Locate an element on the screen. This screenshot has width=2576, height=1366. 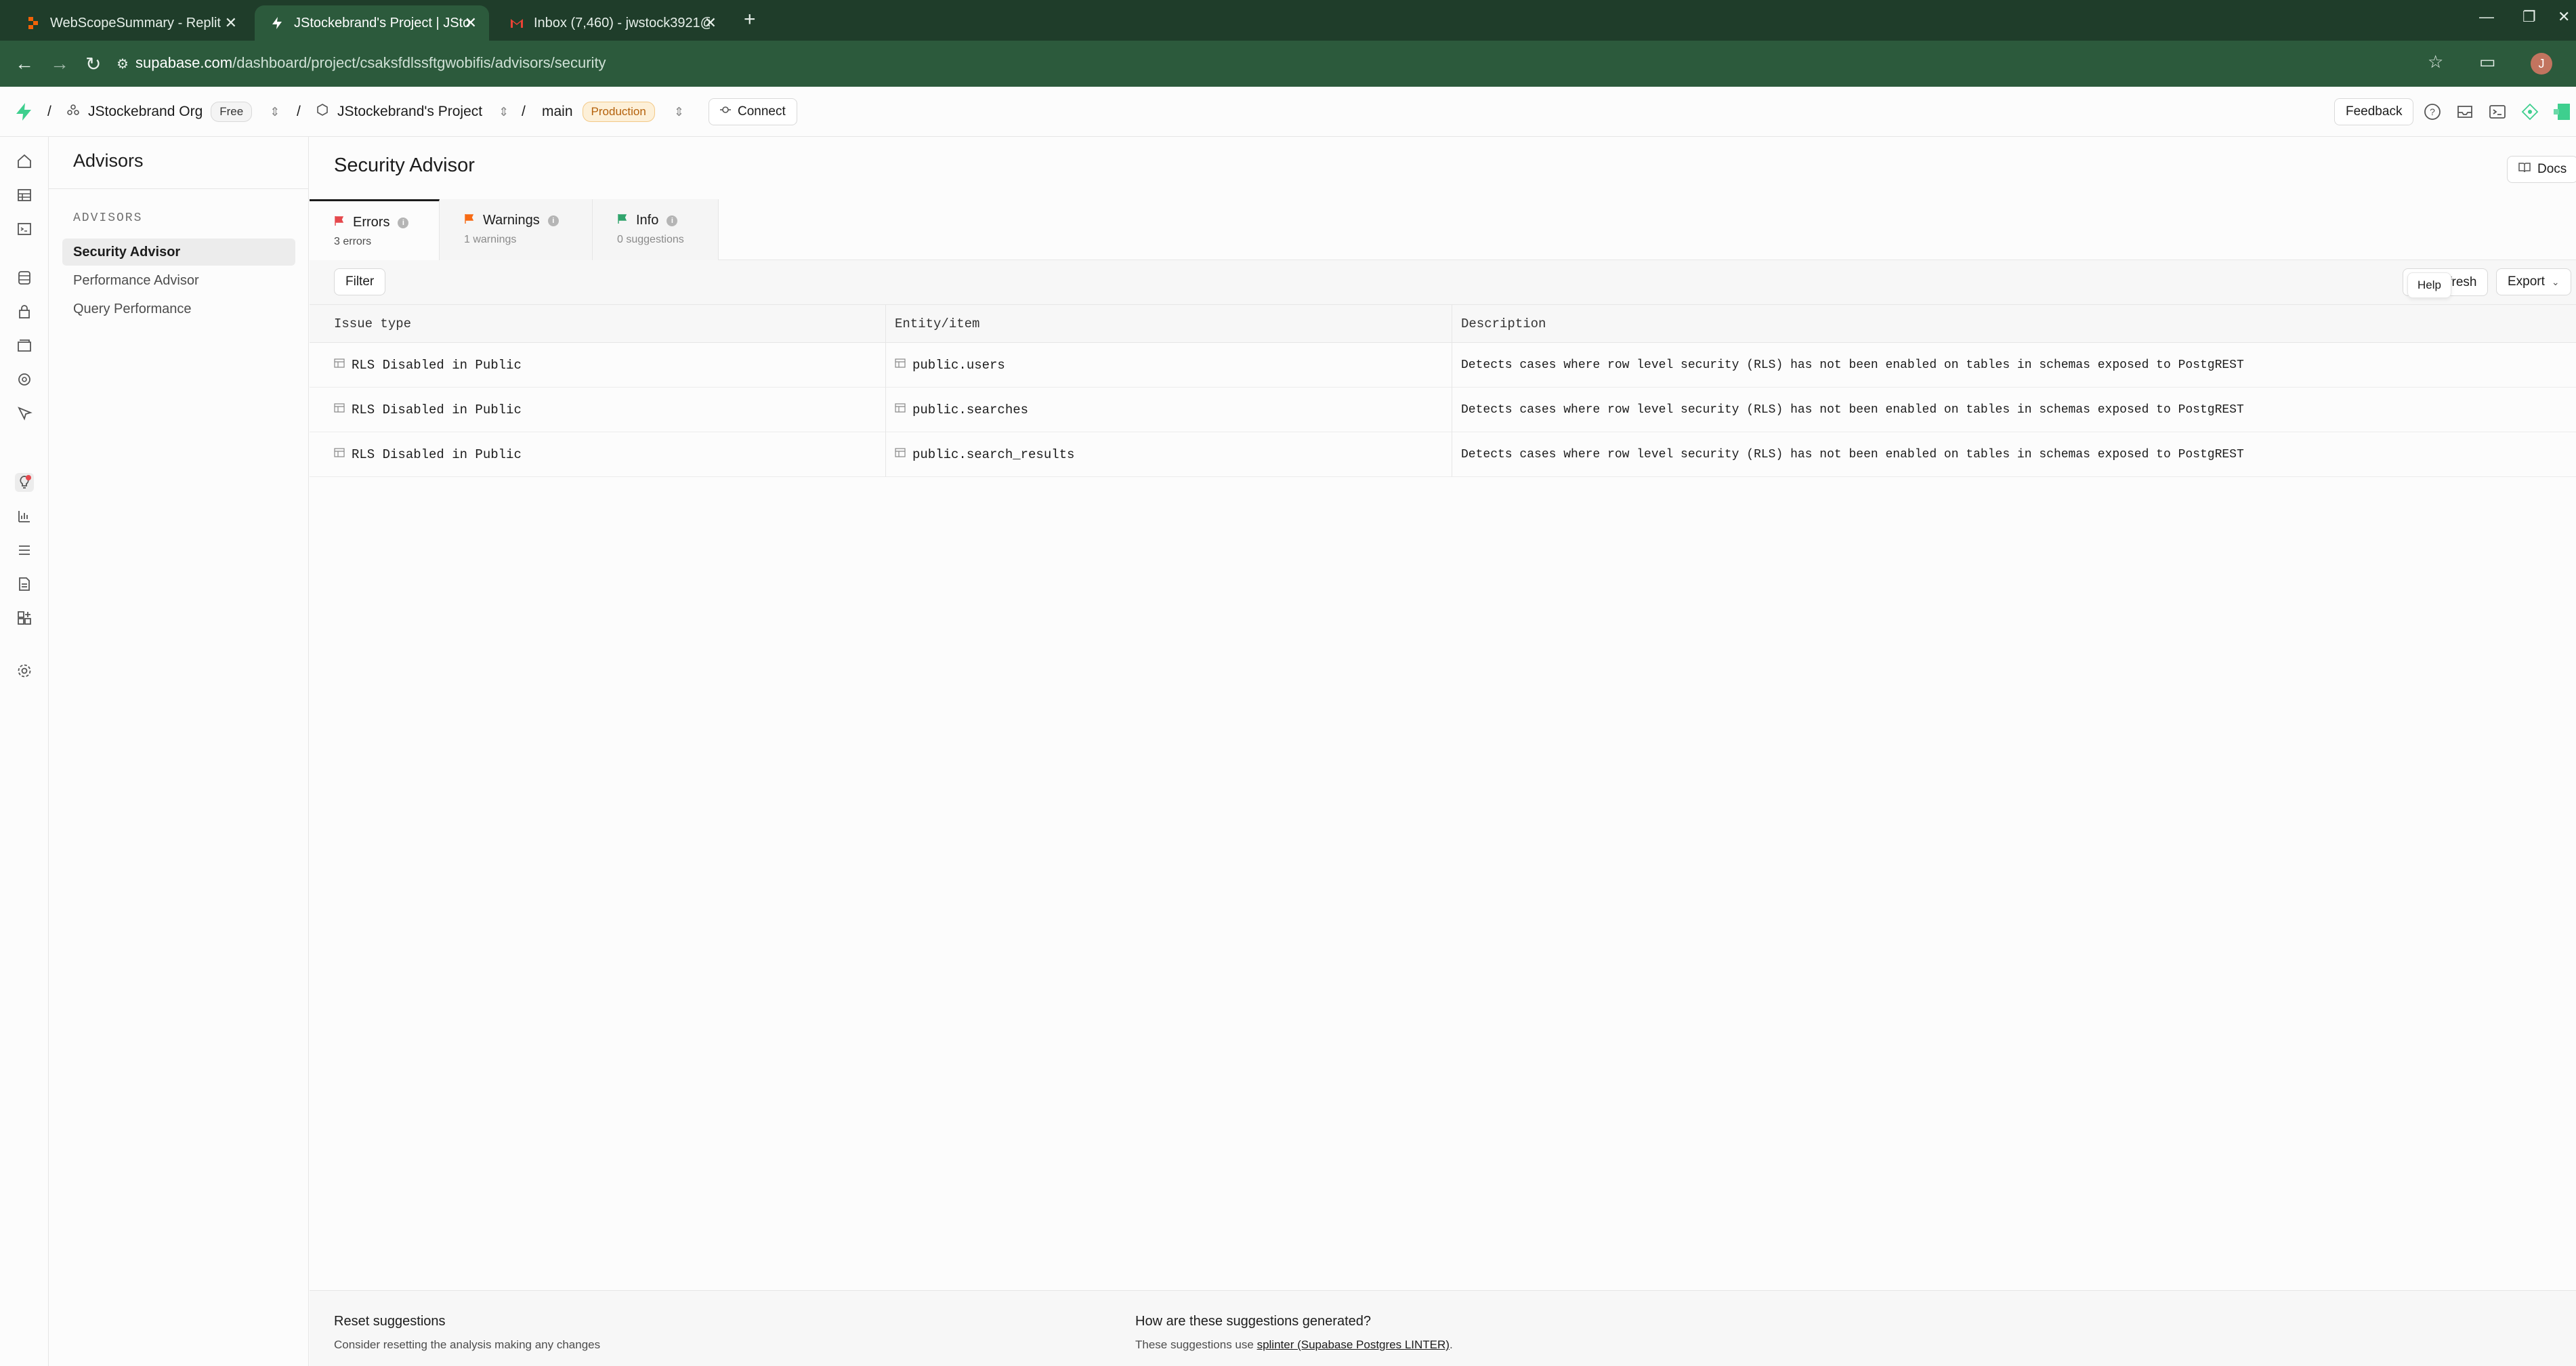
profile-avatar: J is located at coordinates (2541, 64).